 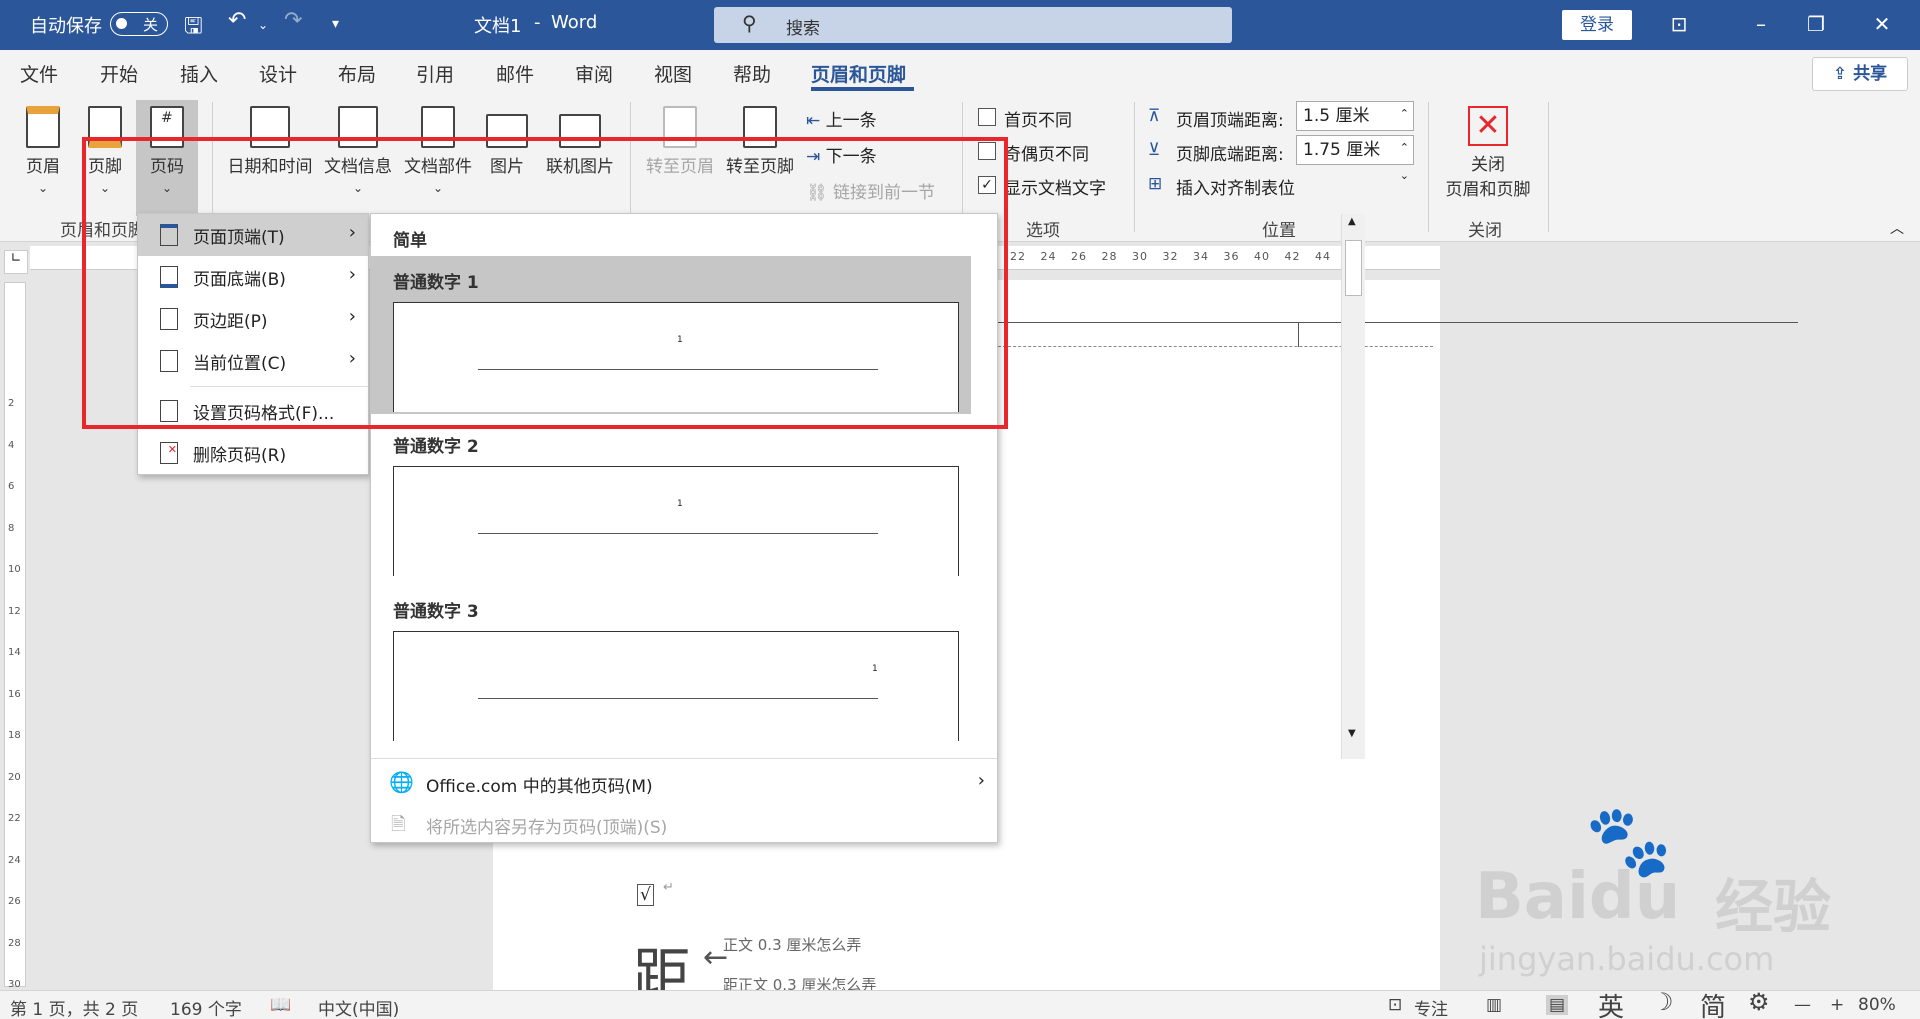 I want to click on scrollbar-thumb, so click(x=1353, y=268).